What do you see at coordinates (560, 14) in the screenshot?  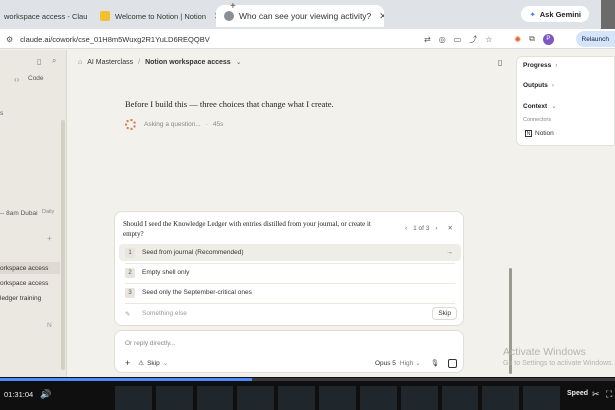 I see `ask-gemini-label: Ask Gemini` at bounding box center [560, 14].